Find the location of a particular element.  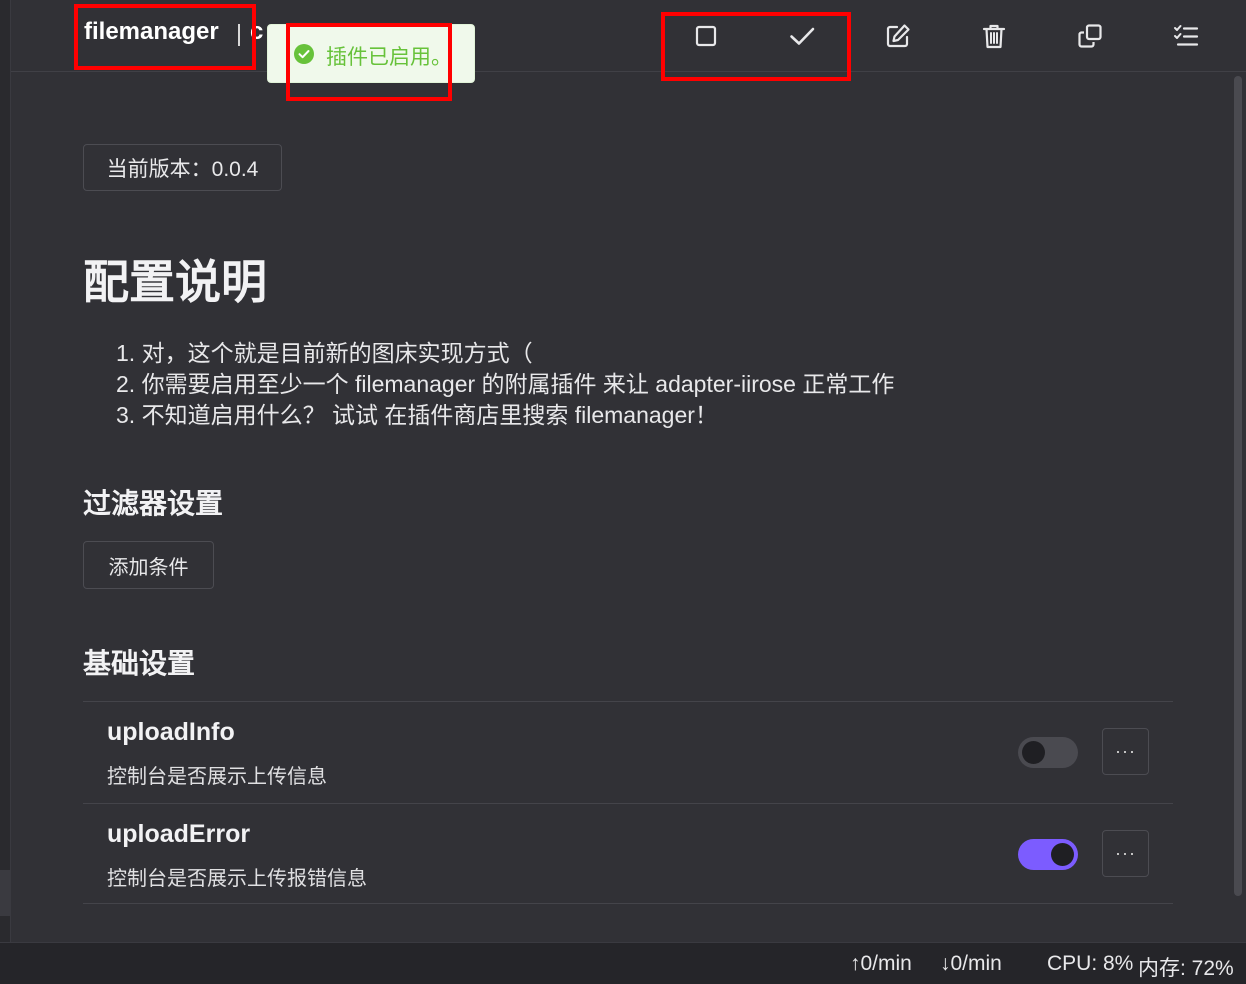

check-circle-icon is located at coordinates (304, 54).